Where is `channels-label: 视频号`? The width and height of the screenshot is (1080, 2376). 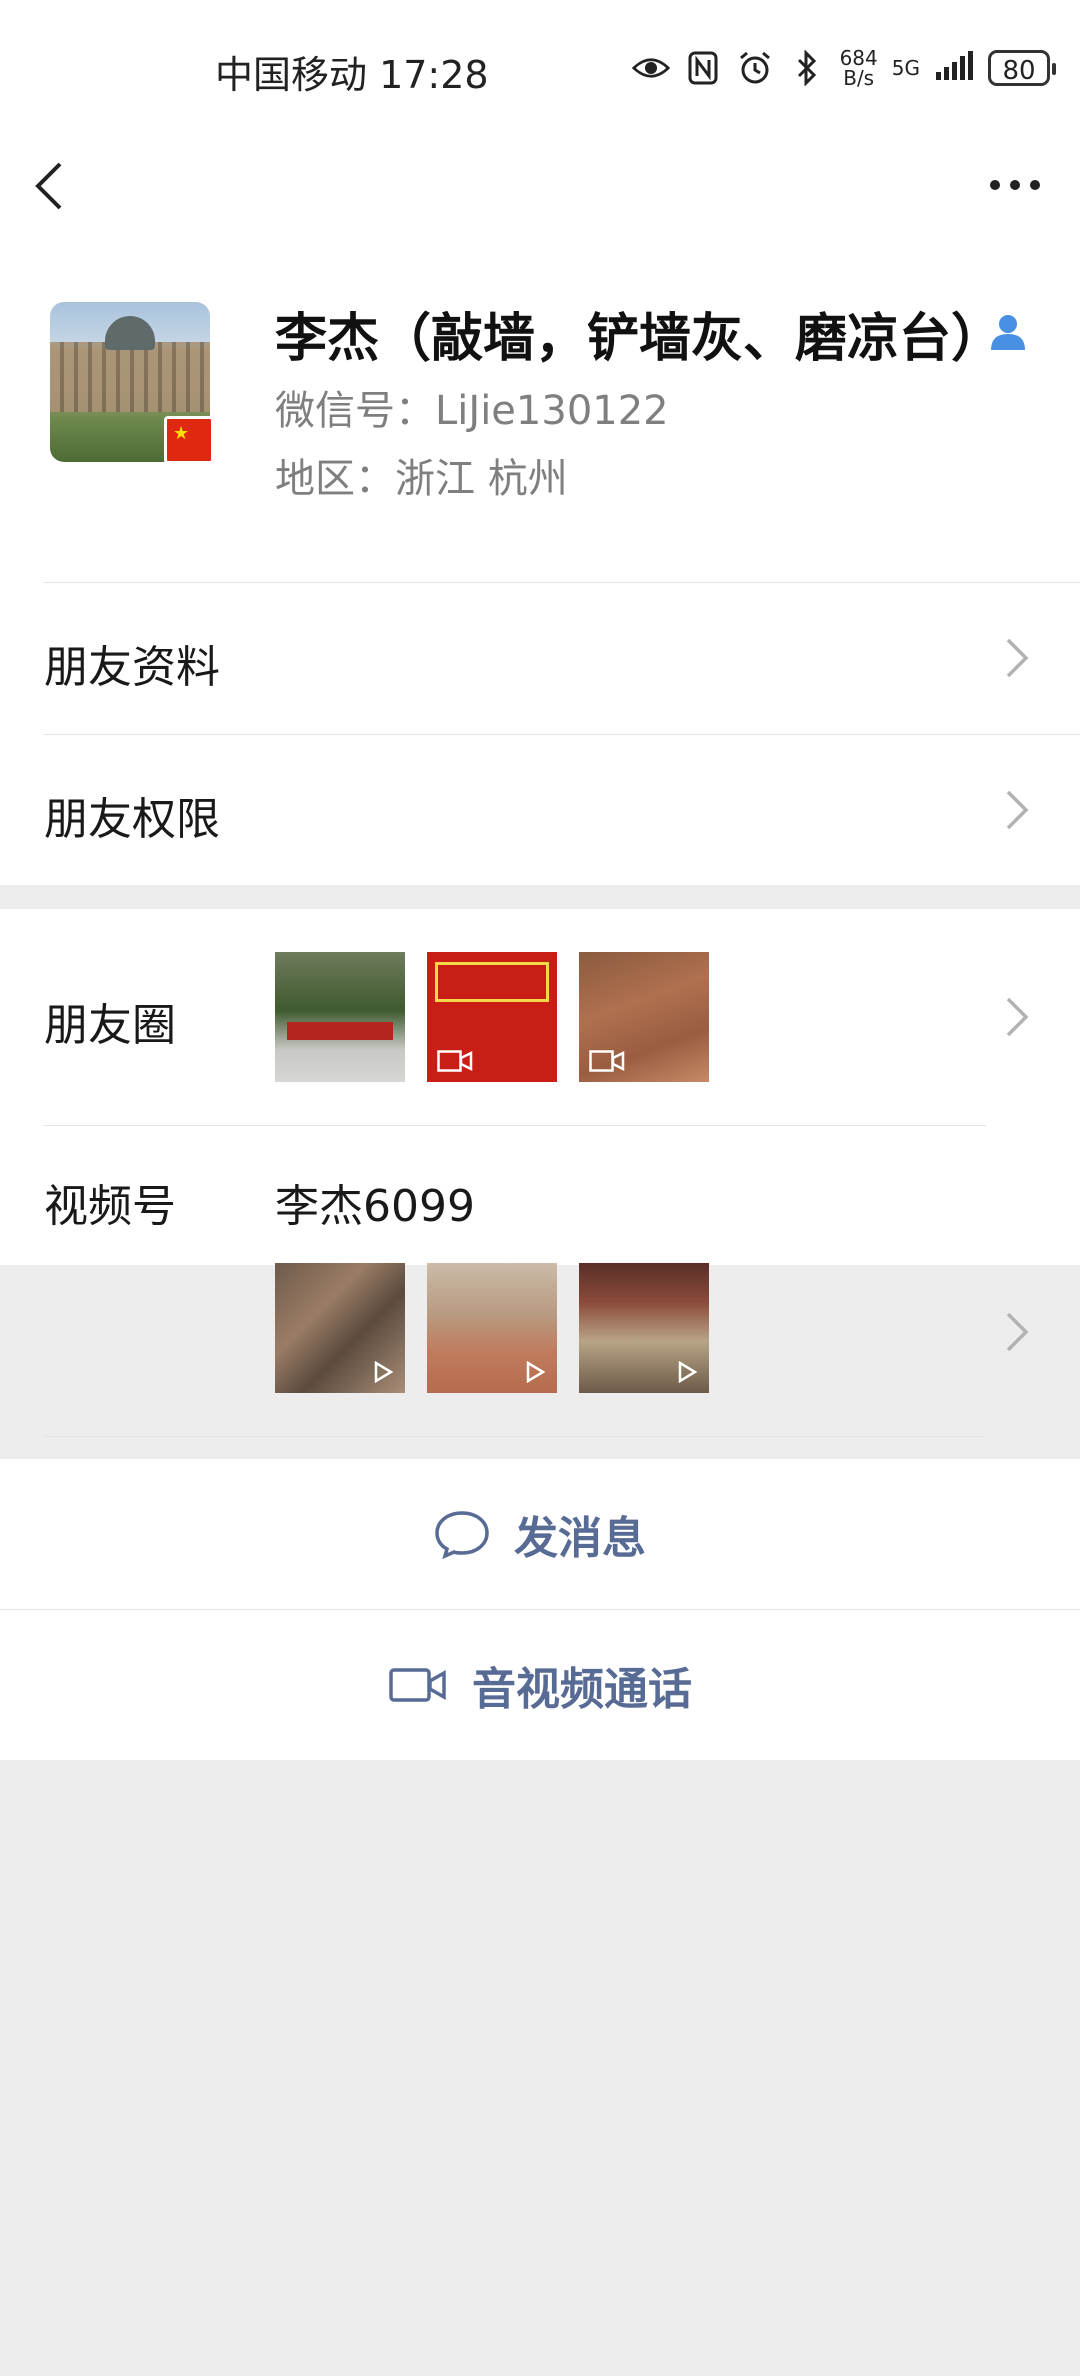 channels-label: 视频号 is located at coordinates (110, 1206).